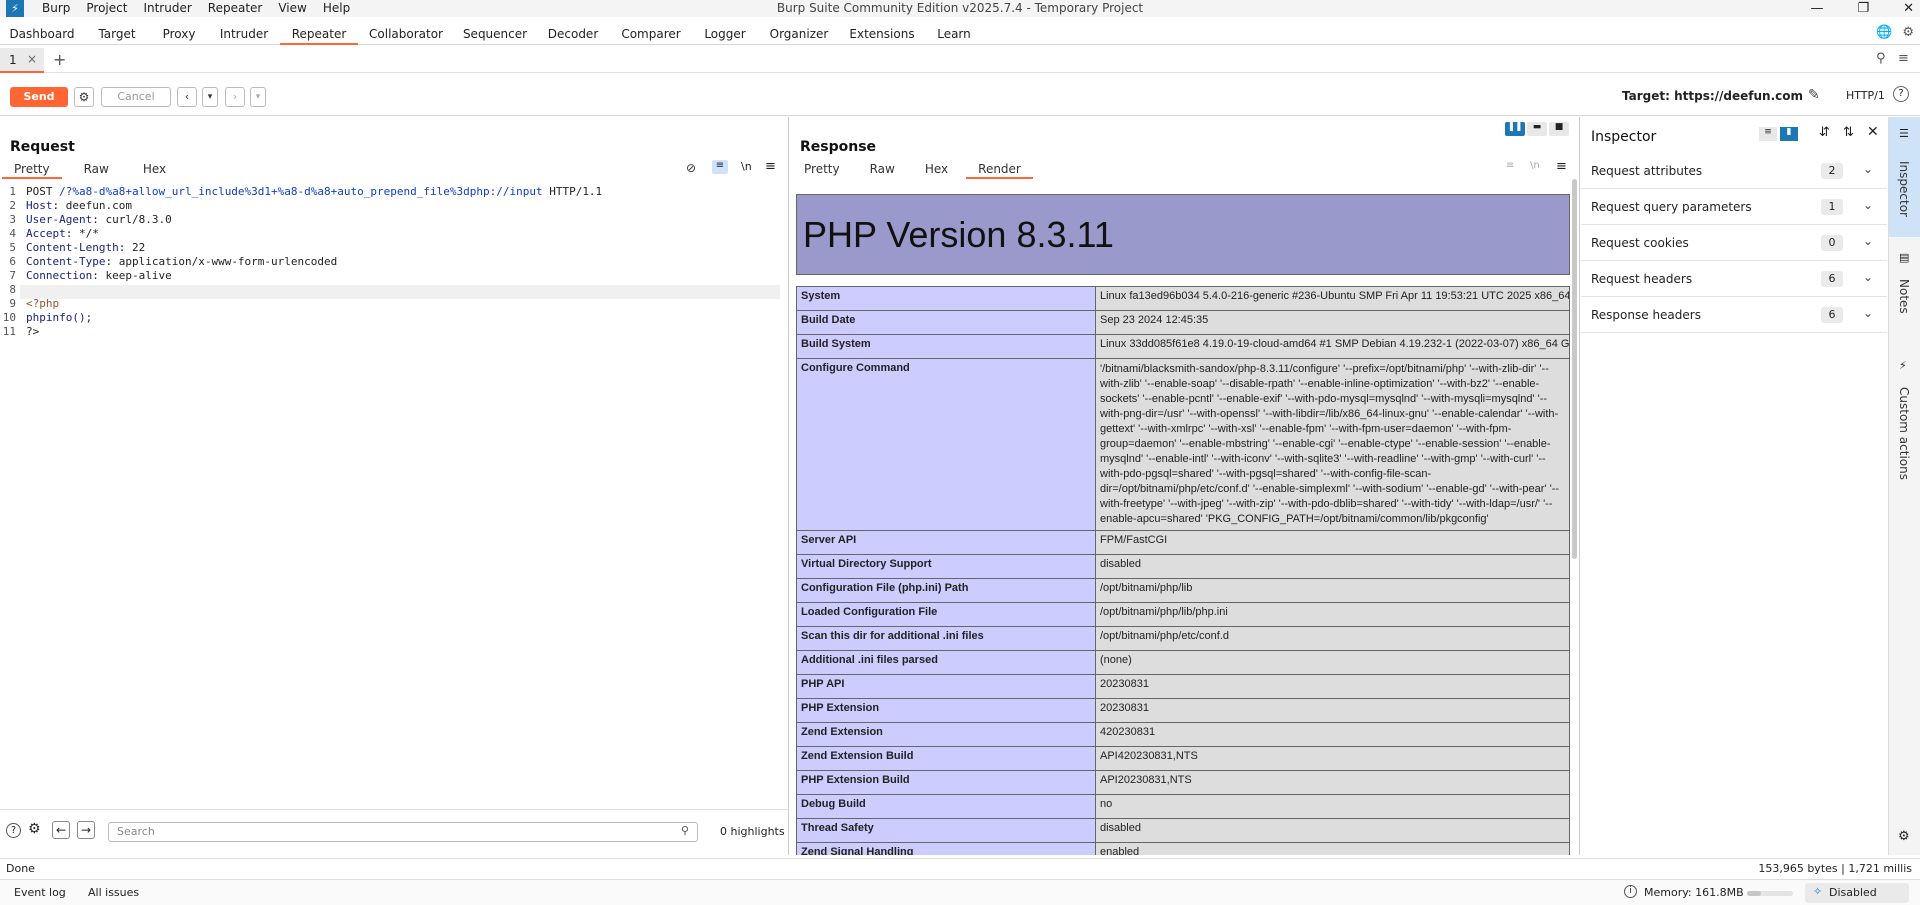  Describe the element at coordinates (117, 34) in the screenshot. I see `tab-target: Target` at that location.